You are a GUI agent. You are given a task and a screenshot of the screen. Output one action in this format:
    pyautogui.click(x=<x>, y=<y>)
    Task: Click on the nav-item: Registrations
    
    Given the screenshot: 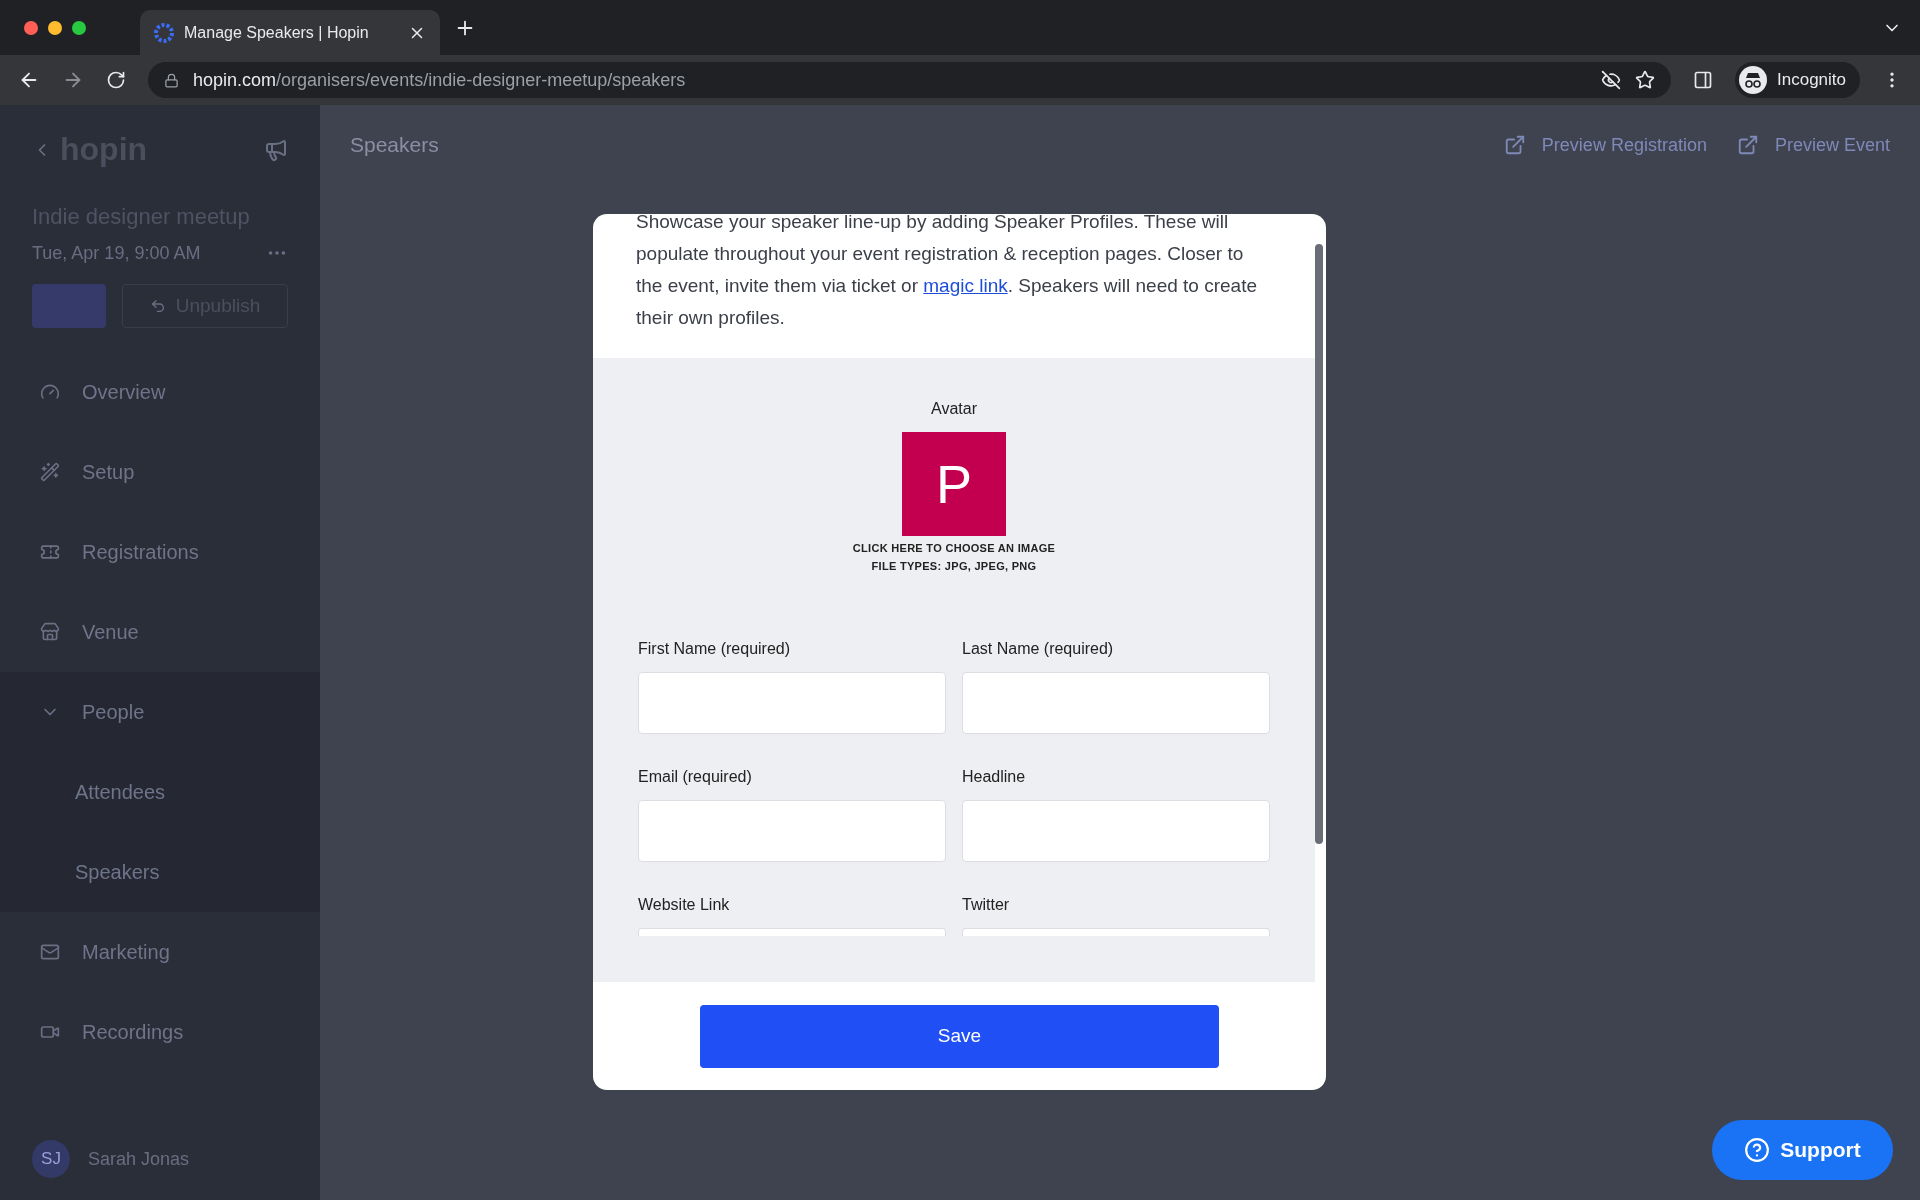 What is the action you would take?
    pyautogui.click(x=160, y=552)
    